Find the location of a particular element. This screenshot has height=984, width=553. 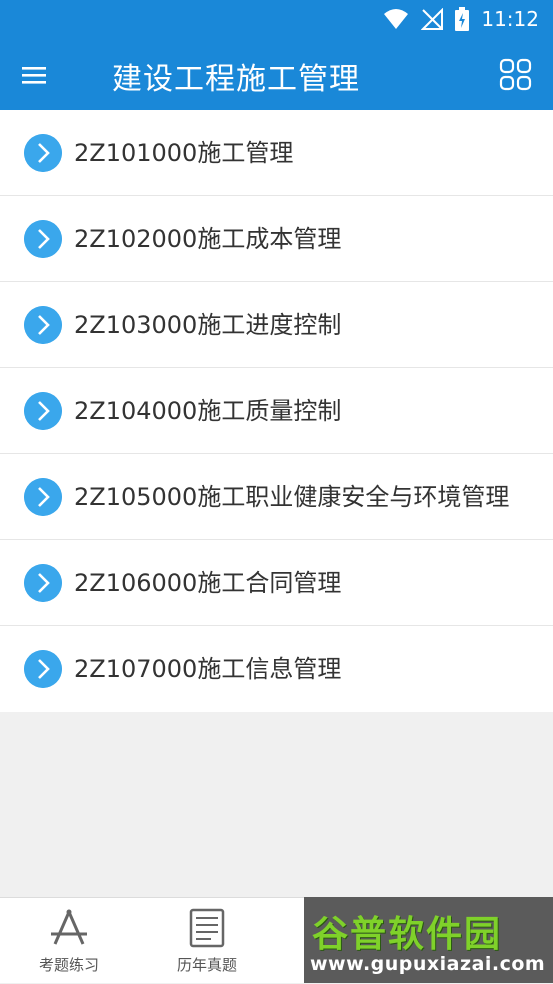

tab-practice: 考题练习 is located at coordinates (69, 941).